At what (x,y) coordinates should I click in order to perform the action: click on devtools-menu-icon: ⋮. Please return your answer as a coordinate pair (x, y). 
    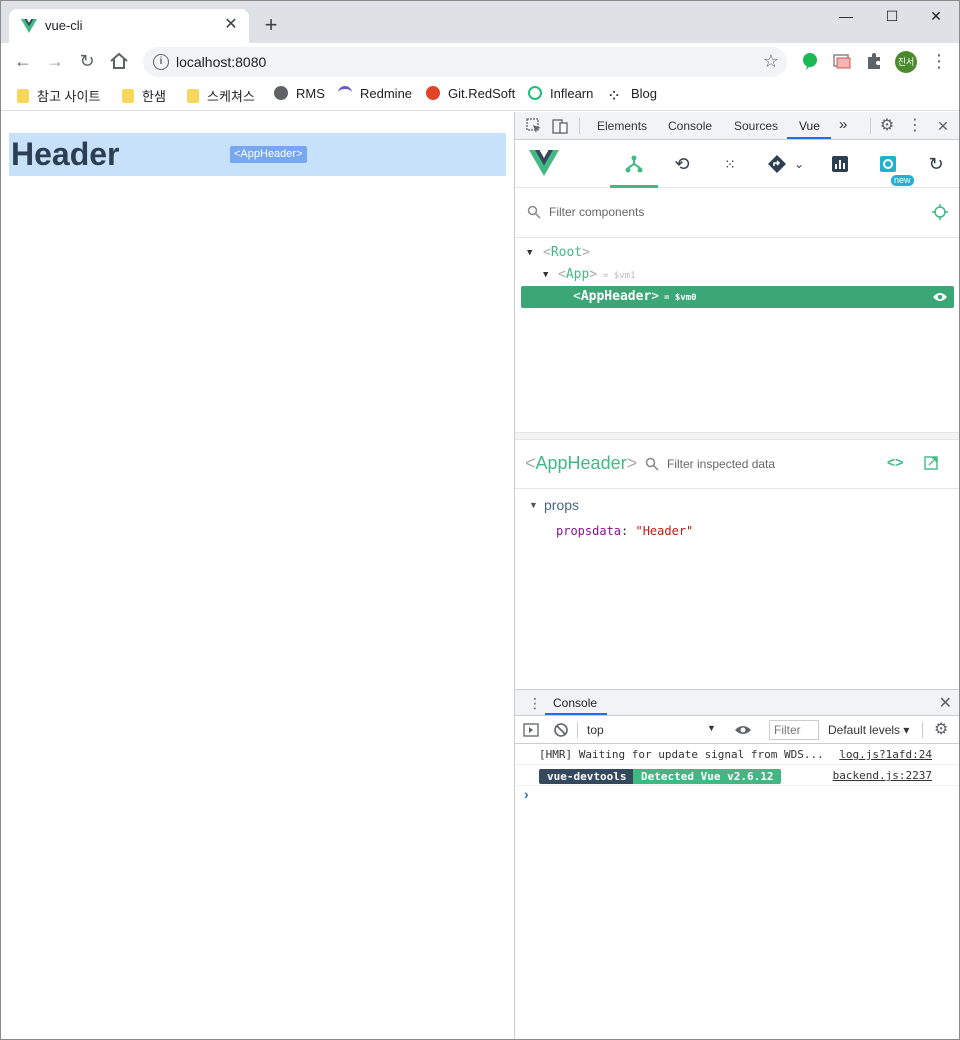
    Looking at the image, I should click on (915, 126).